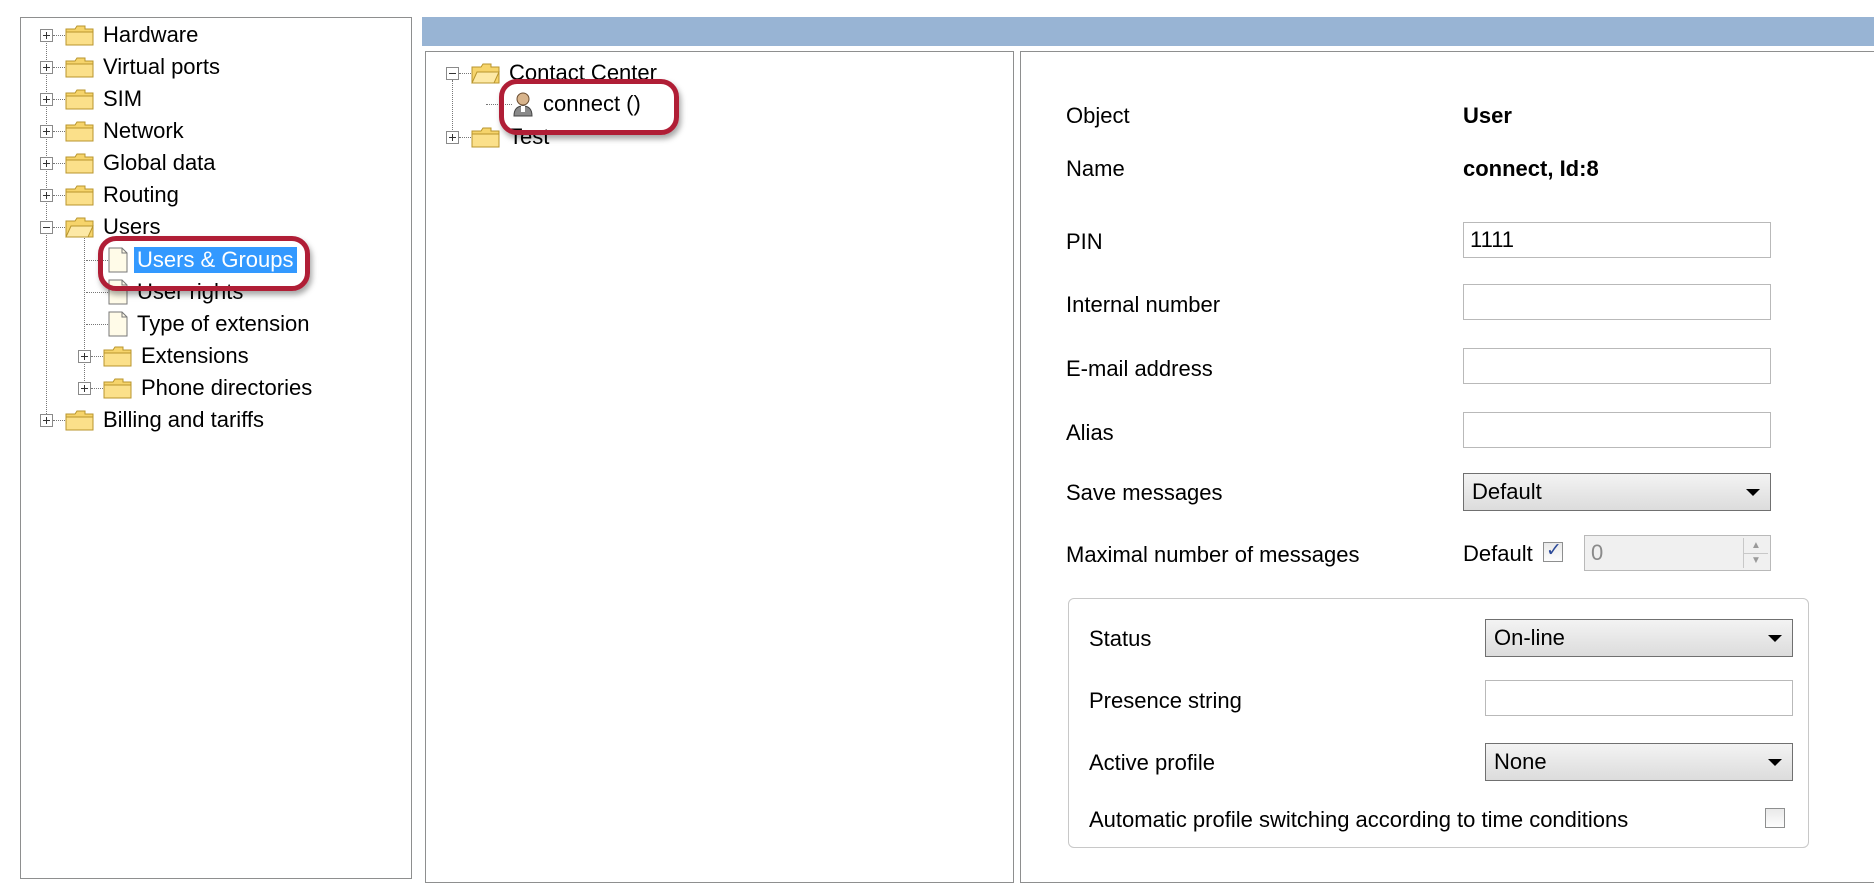  I want to click on tree-item-routing: Routing, so click(111, 195).